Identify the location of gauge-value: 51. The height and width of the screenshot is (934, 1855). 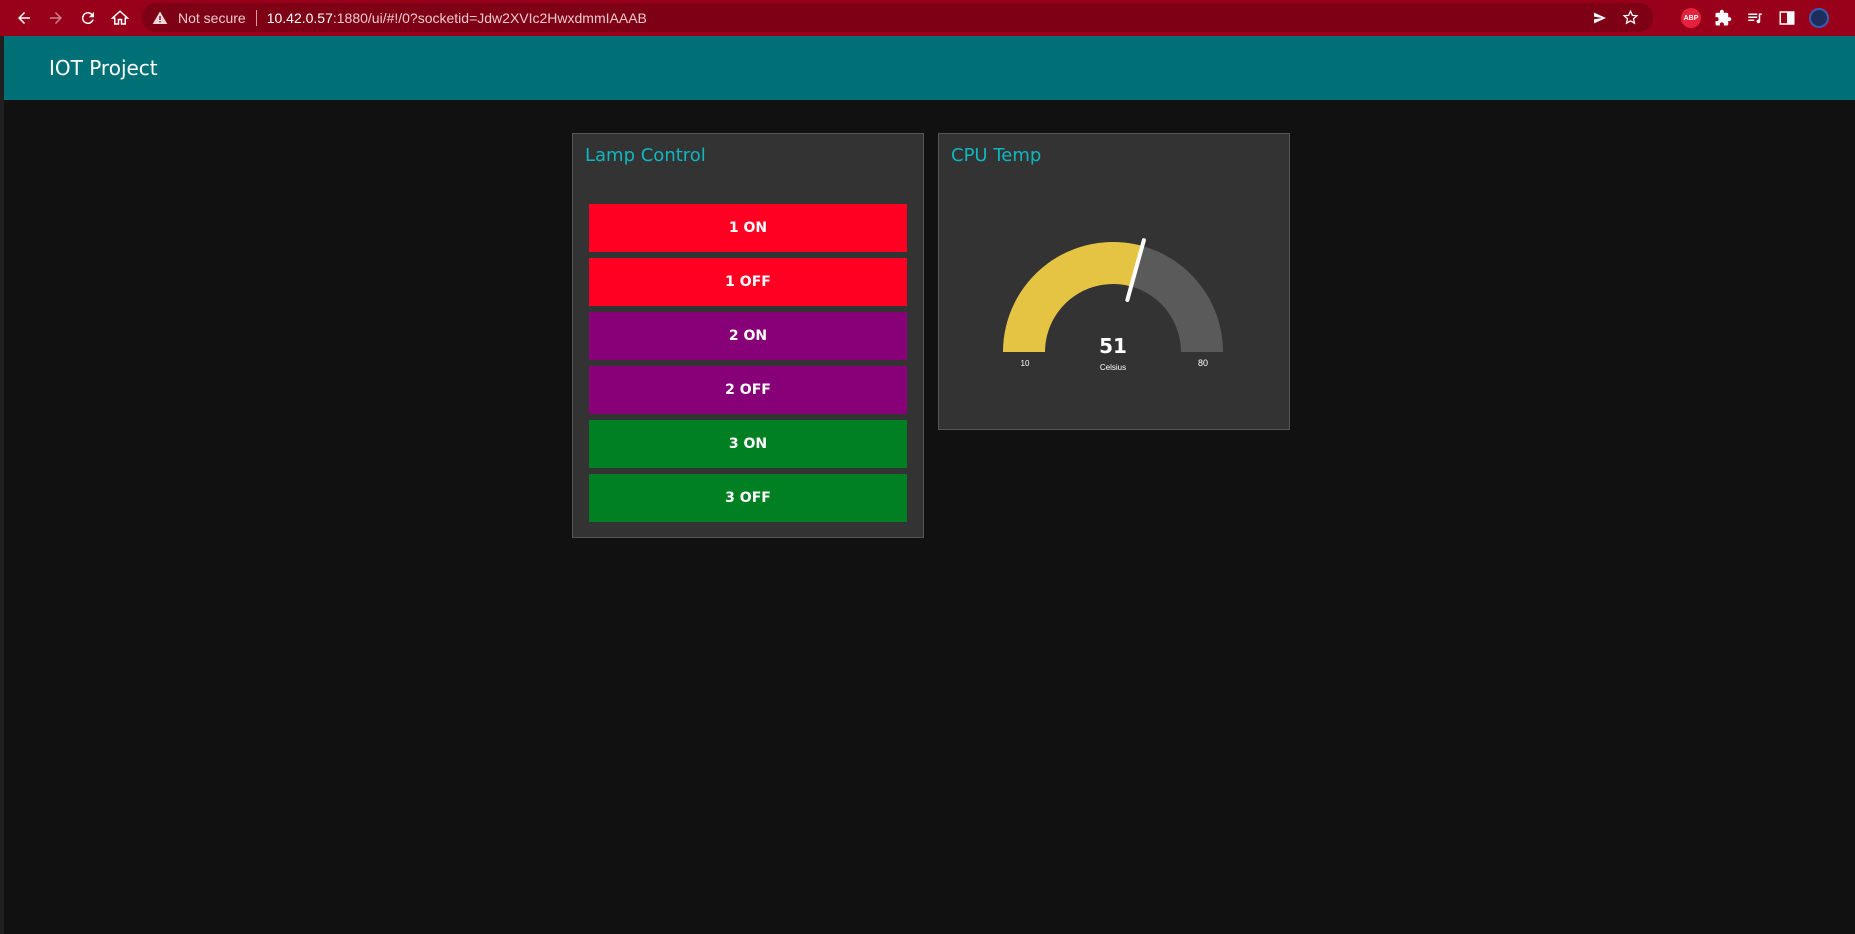
(1113, 346).